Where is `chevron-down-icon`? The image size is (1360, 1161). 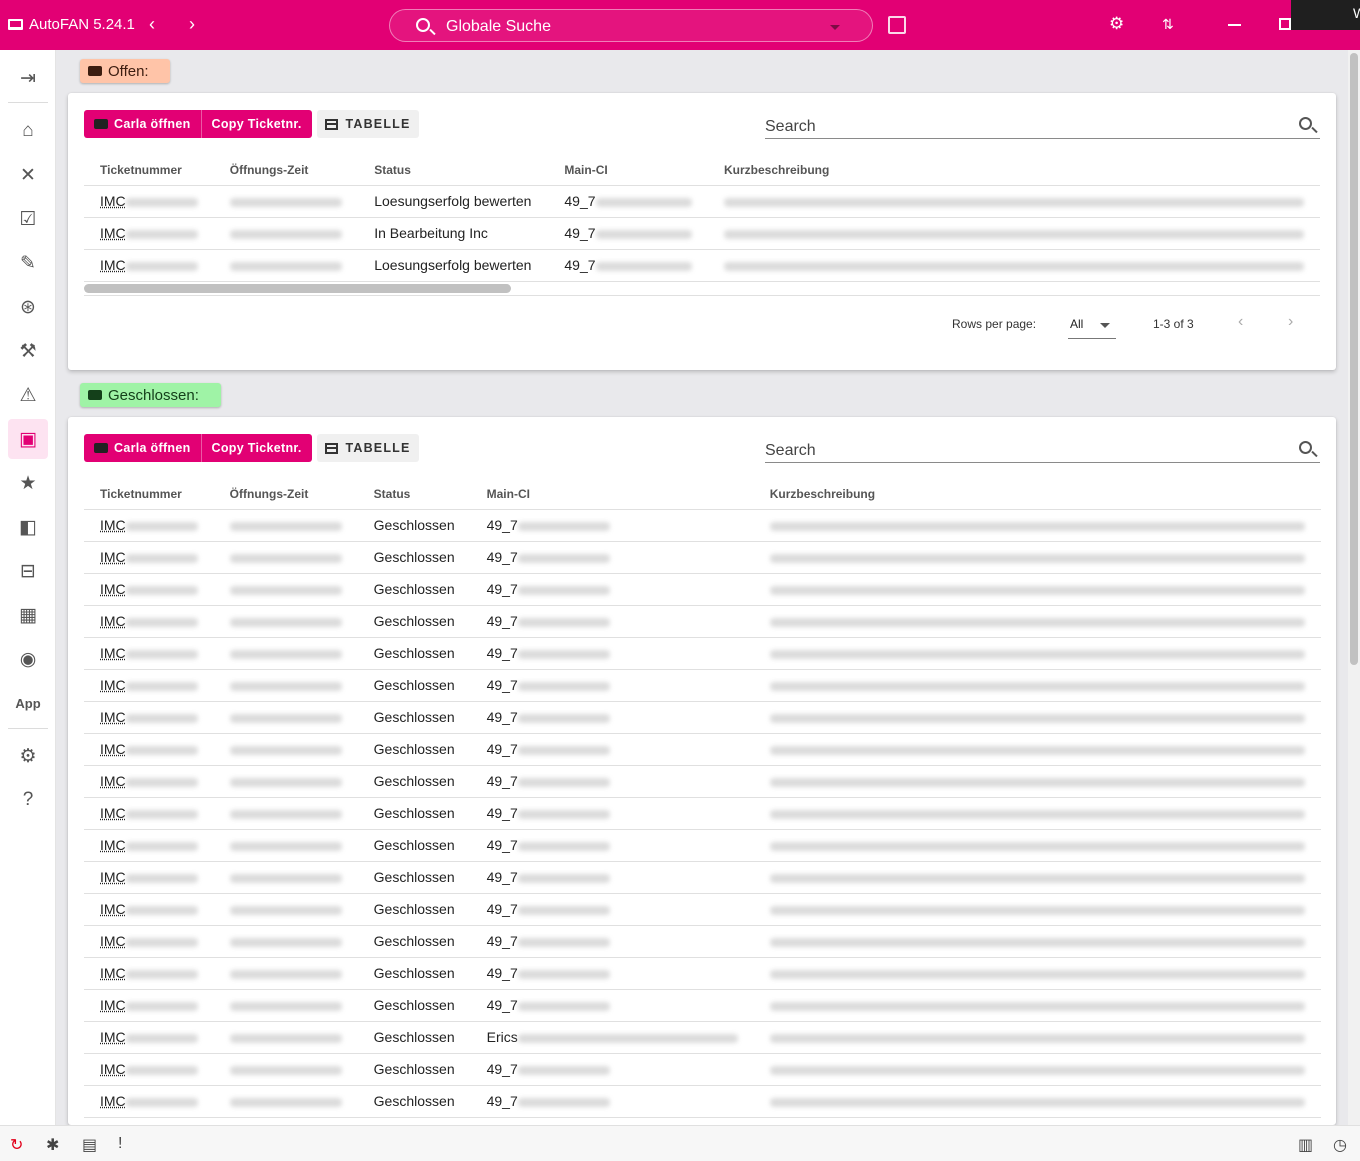 chevron-down-icon is located at coordinates (835, 27).